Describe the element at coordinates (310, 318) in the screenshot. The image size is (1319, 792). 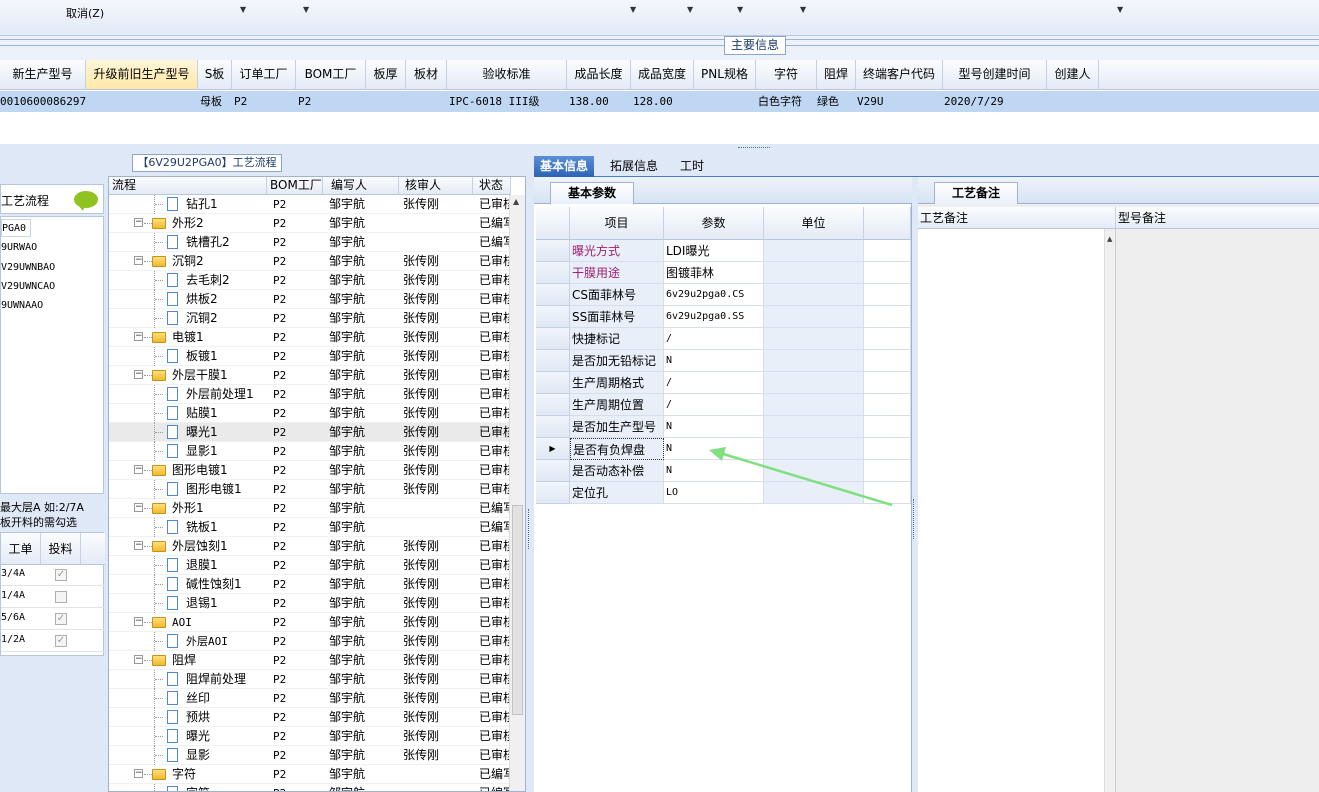
I see `tree-row: 沉铜2 P2 邹宇航 张传刚 已审核` at that location.